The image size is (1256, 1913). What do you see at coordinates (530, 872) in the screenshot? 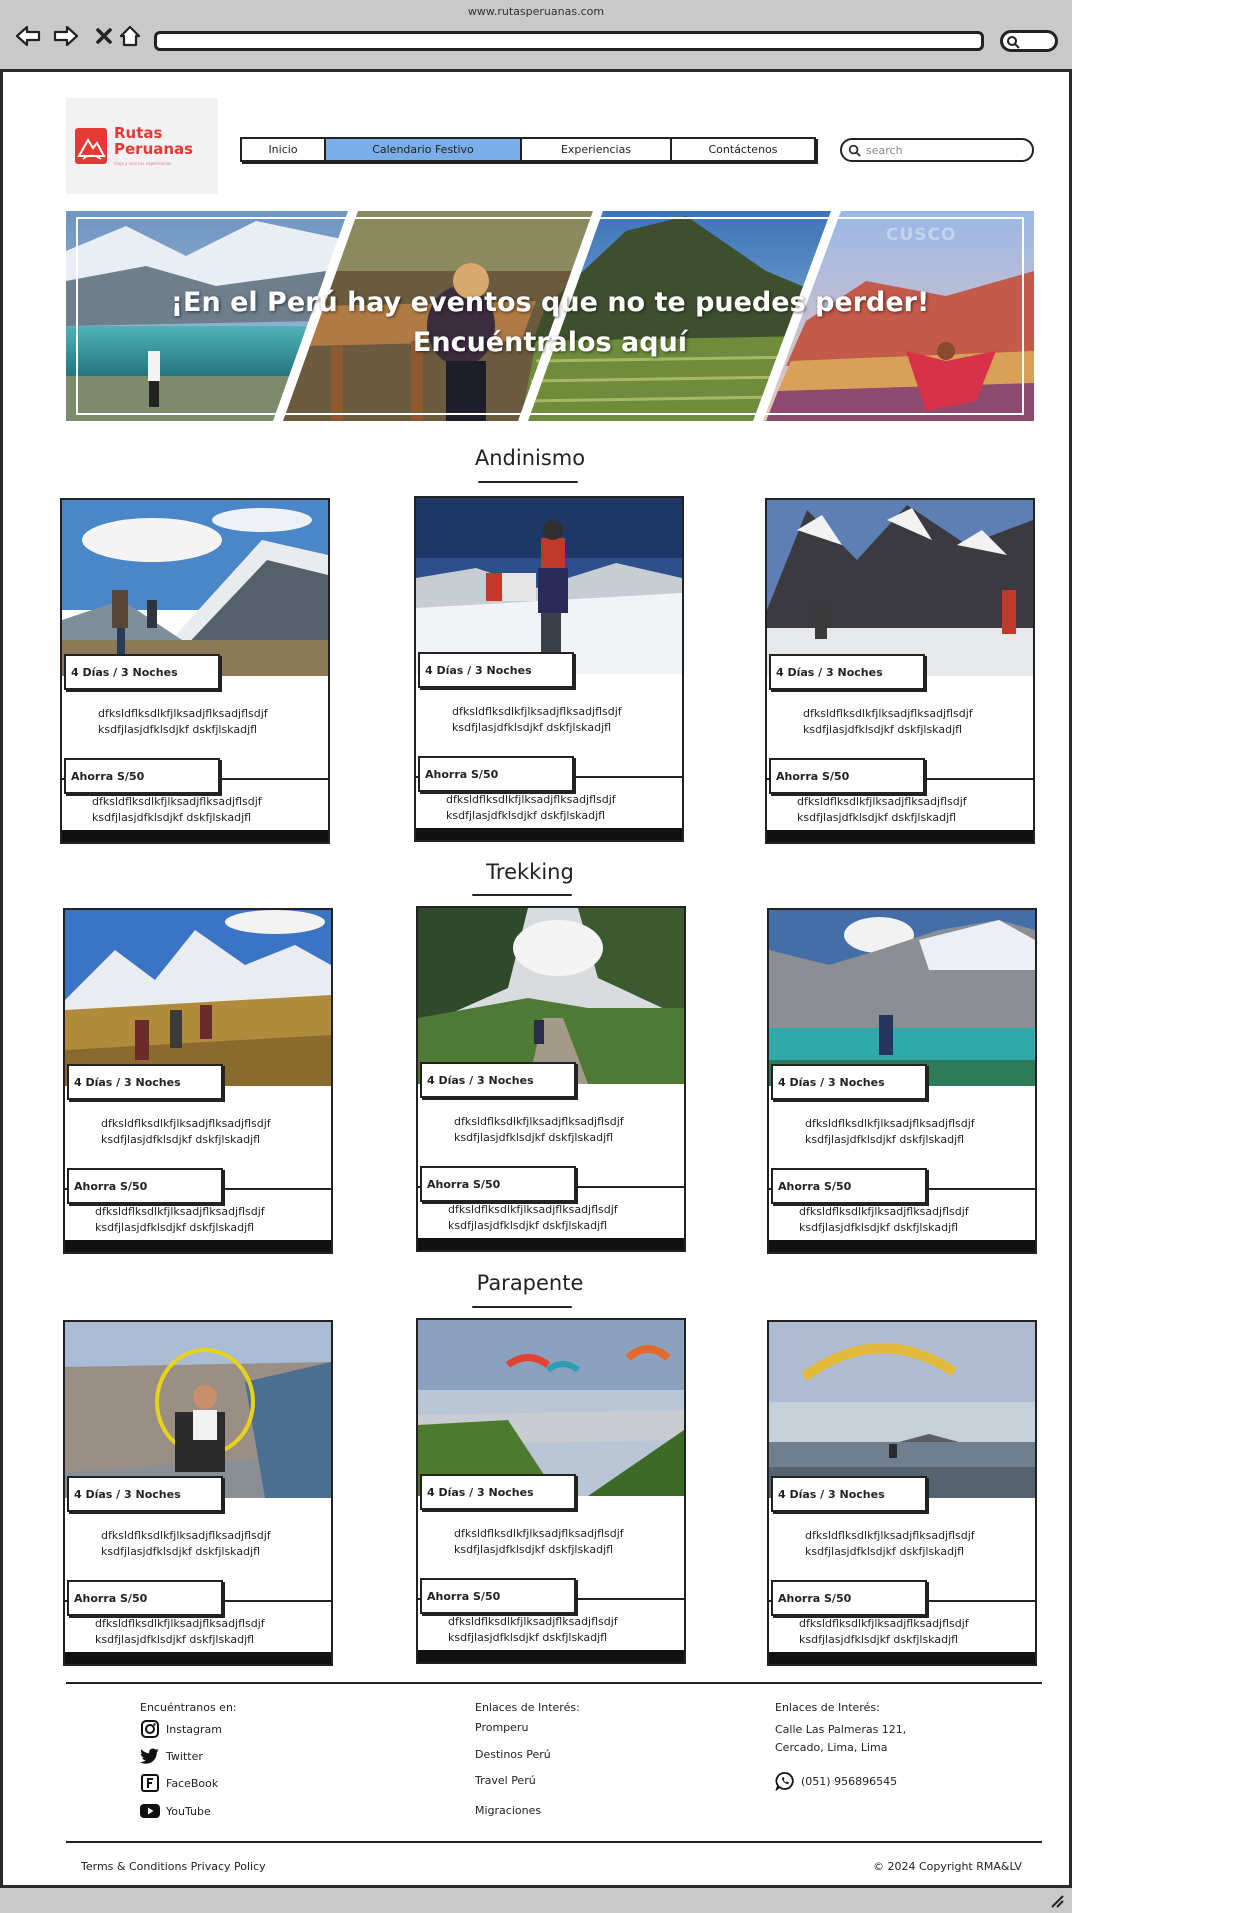
I see `section-title-trekking: Trekking` at bounding box center [530, 872].